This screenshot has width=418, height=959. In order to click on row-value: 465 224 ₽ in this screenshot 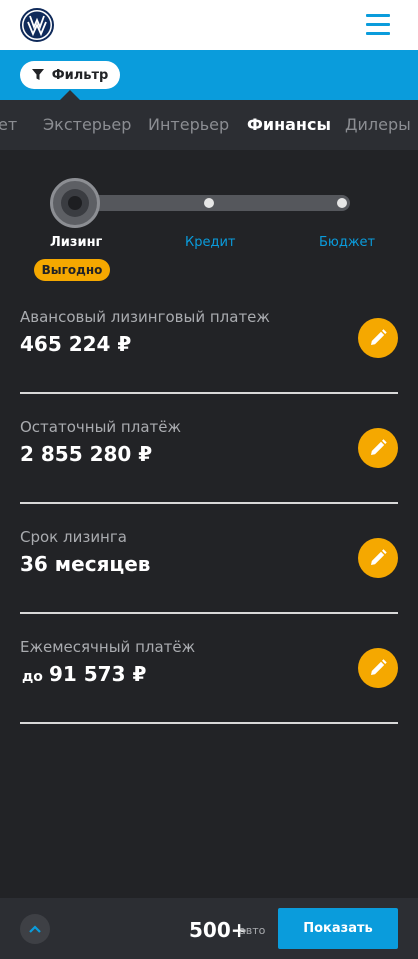, I will do `click(75, 344)`.